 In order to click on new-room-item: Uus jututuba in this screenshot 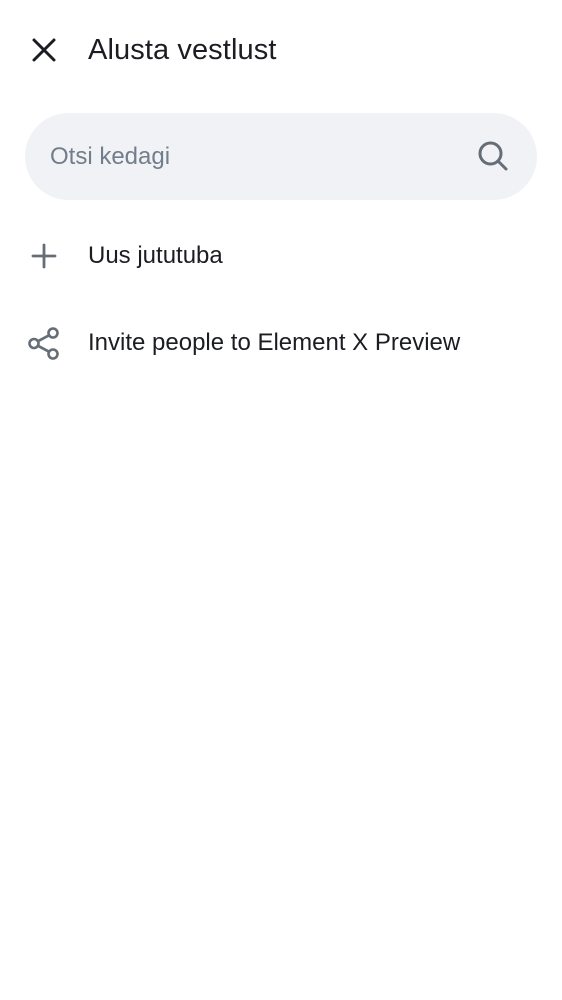, I will do `click(281, 256)`.